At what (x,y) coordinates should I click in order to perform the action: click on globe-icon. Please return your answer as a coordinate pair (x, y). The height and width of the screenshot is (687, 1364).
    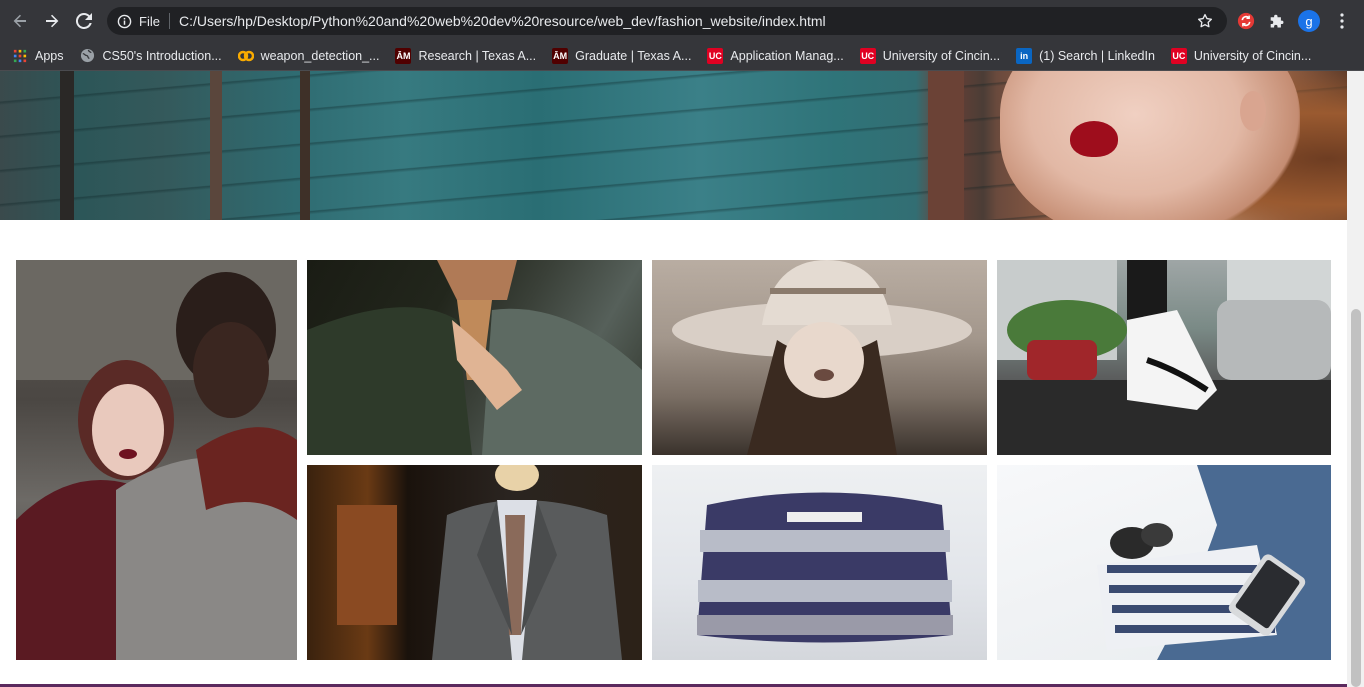
    Looking at the image, I should click on (88, 56).